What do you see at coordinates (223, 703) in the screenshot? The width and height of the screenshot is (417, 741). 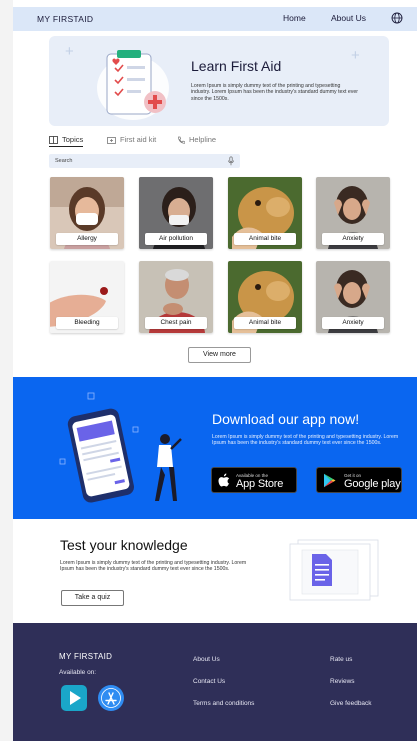 I see `footer-terms-link: Terms and conditions` at bounding box center [223, 703].